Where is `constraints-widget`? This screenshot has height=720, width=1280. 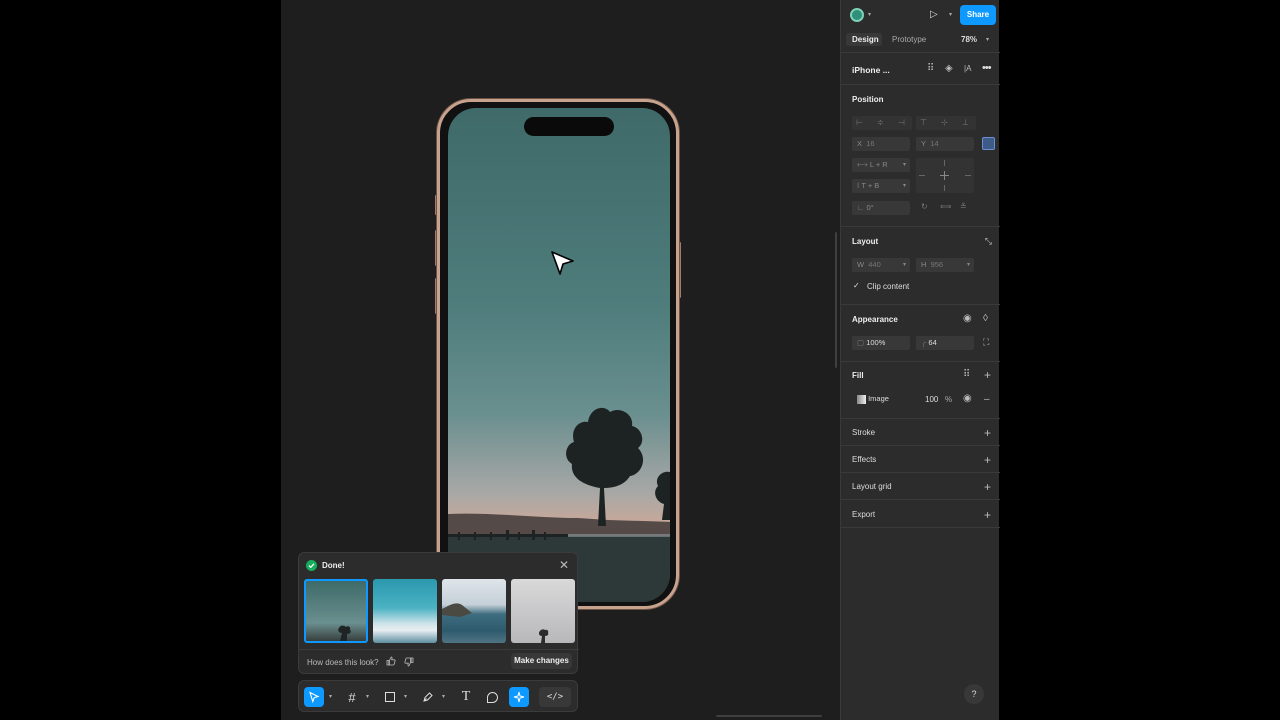
constraints-widget is located at coordinates (945, 175).